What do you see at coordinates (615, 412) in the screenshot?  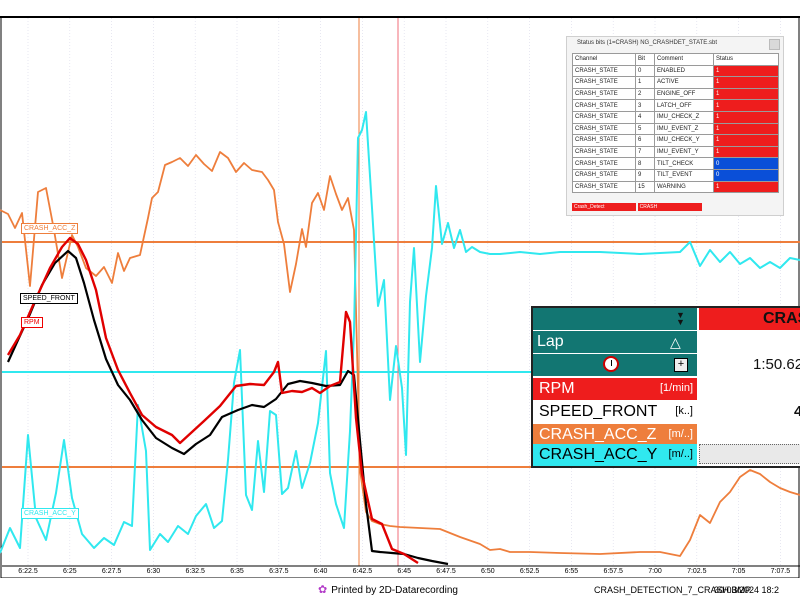 I see `channel-name-speed: SPEED_FRONT [k..]` at bounding box center [615, 412].